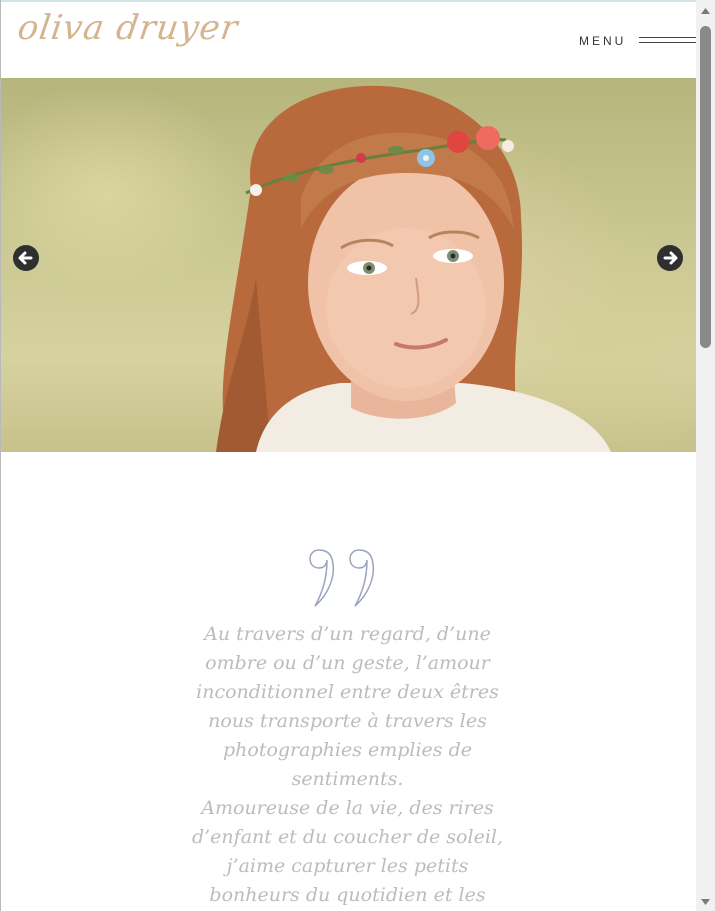 This screenshot has height=911, width=715. What do you see at coordinates (705, 902) in the screenshot?
I see `scroll-down-icon` at bounding box center [705, 902].